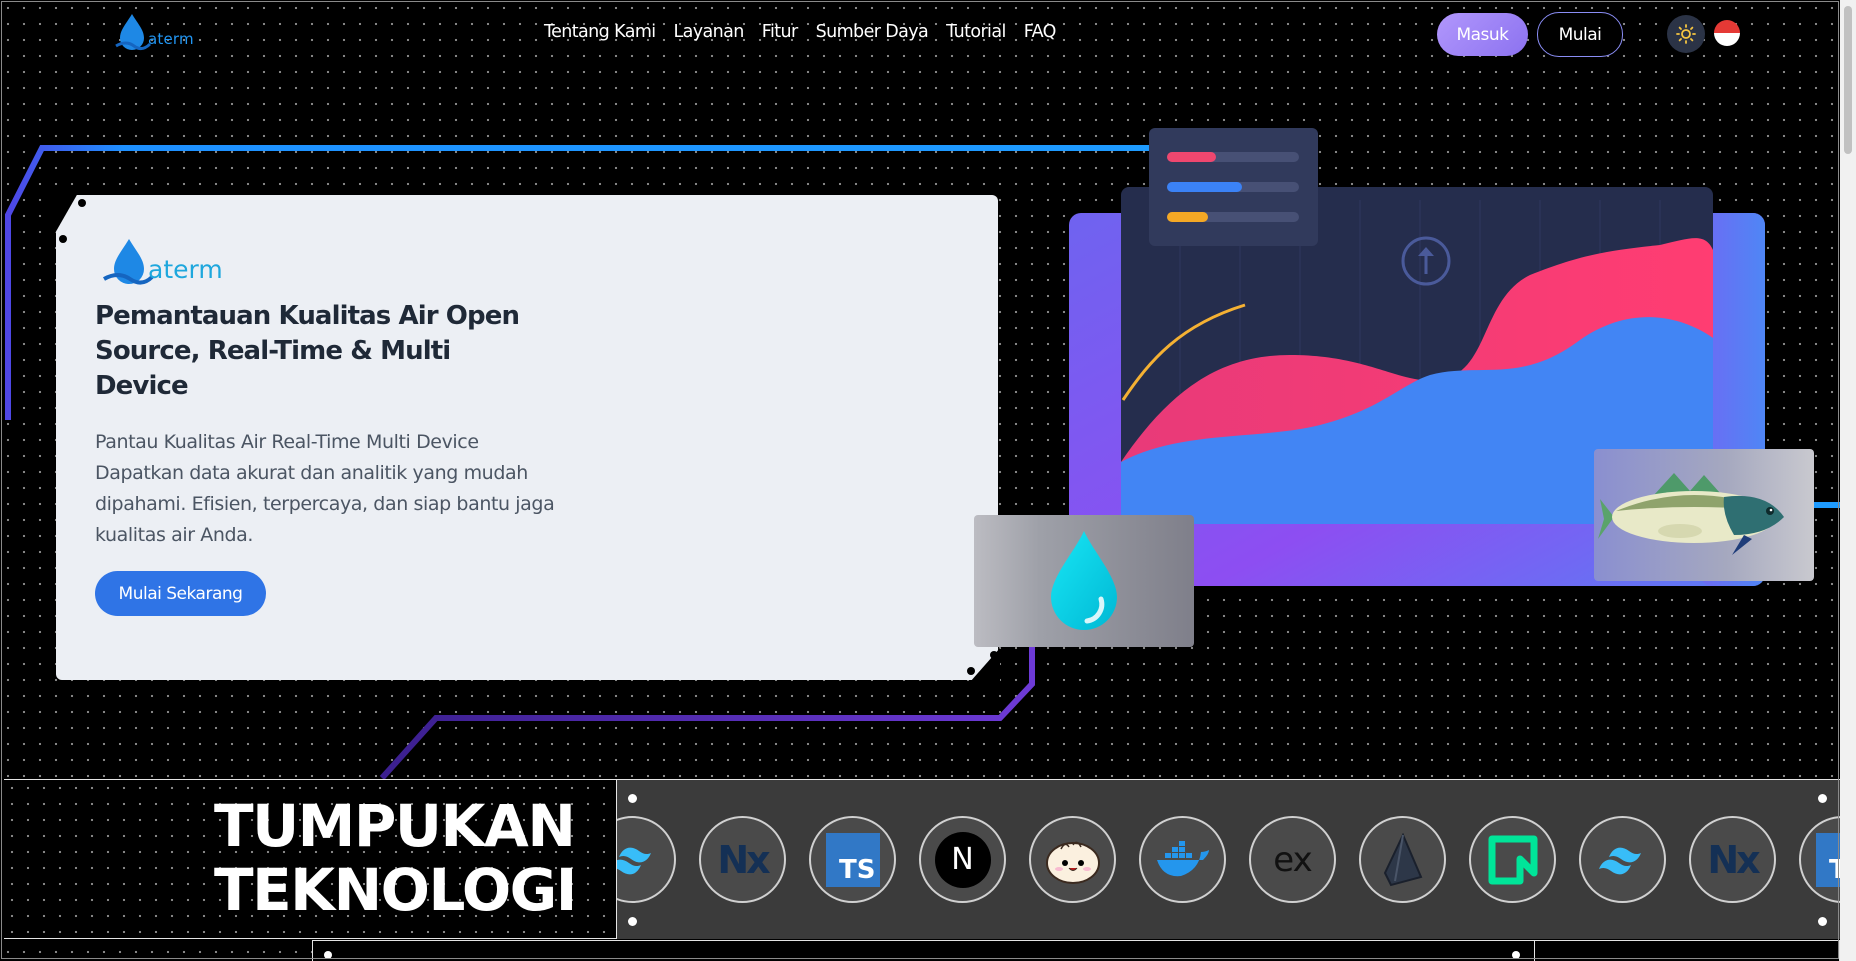  I want to click on prisma-icon, so click(1402, 859).